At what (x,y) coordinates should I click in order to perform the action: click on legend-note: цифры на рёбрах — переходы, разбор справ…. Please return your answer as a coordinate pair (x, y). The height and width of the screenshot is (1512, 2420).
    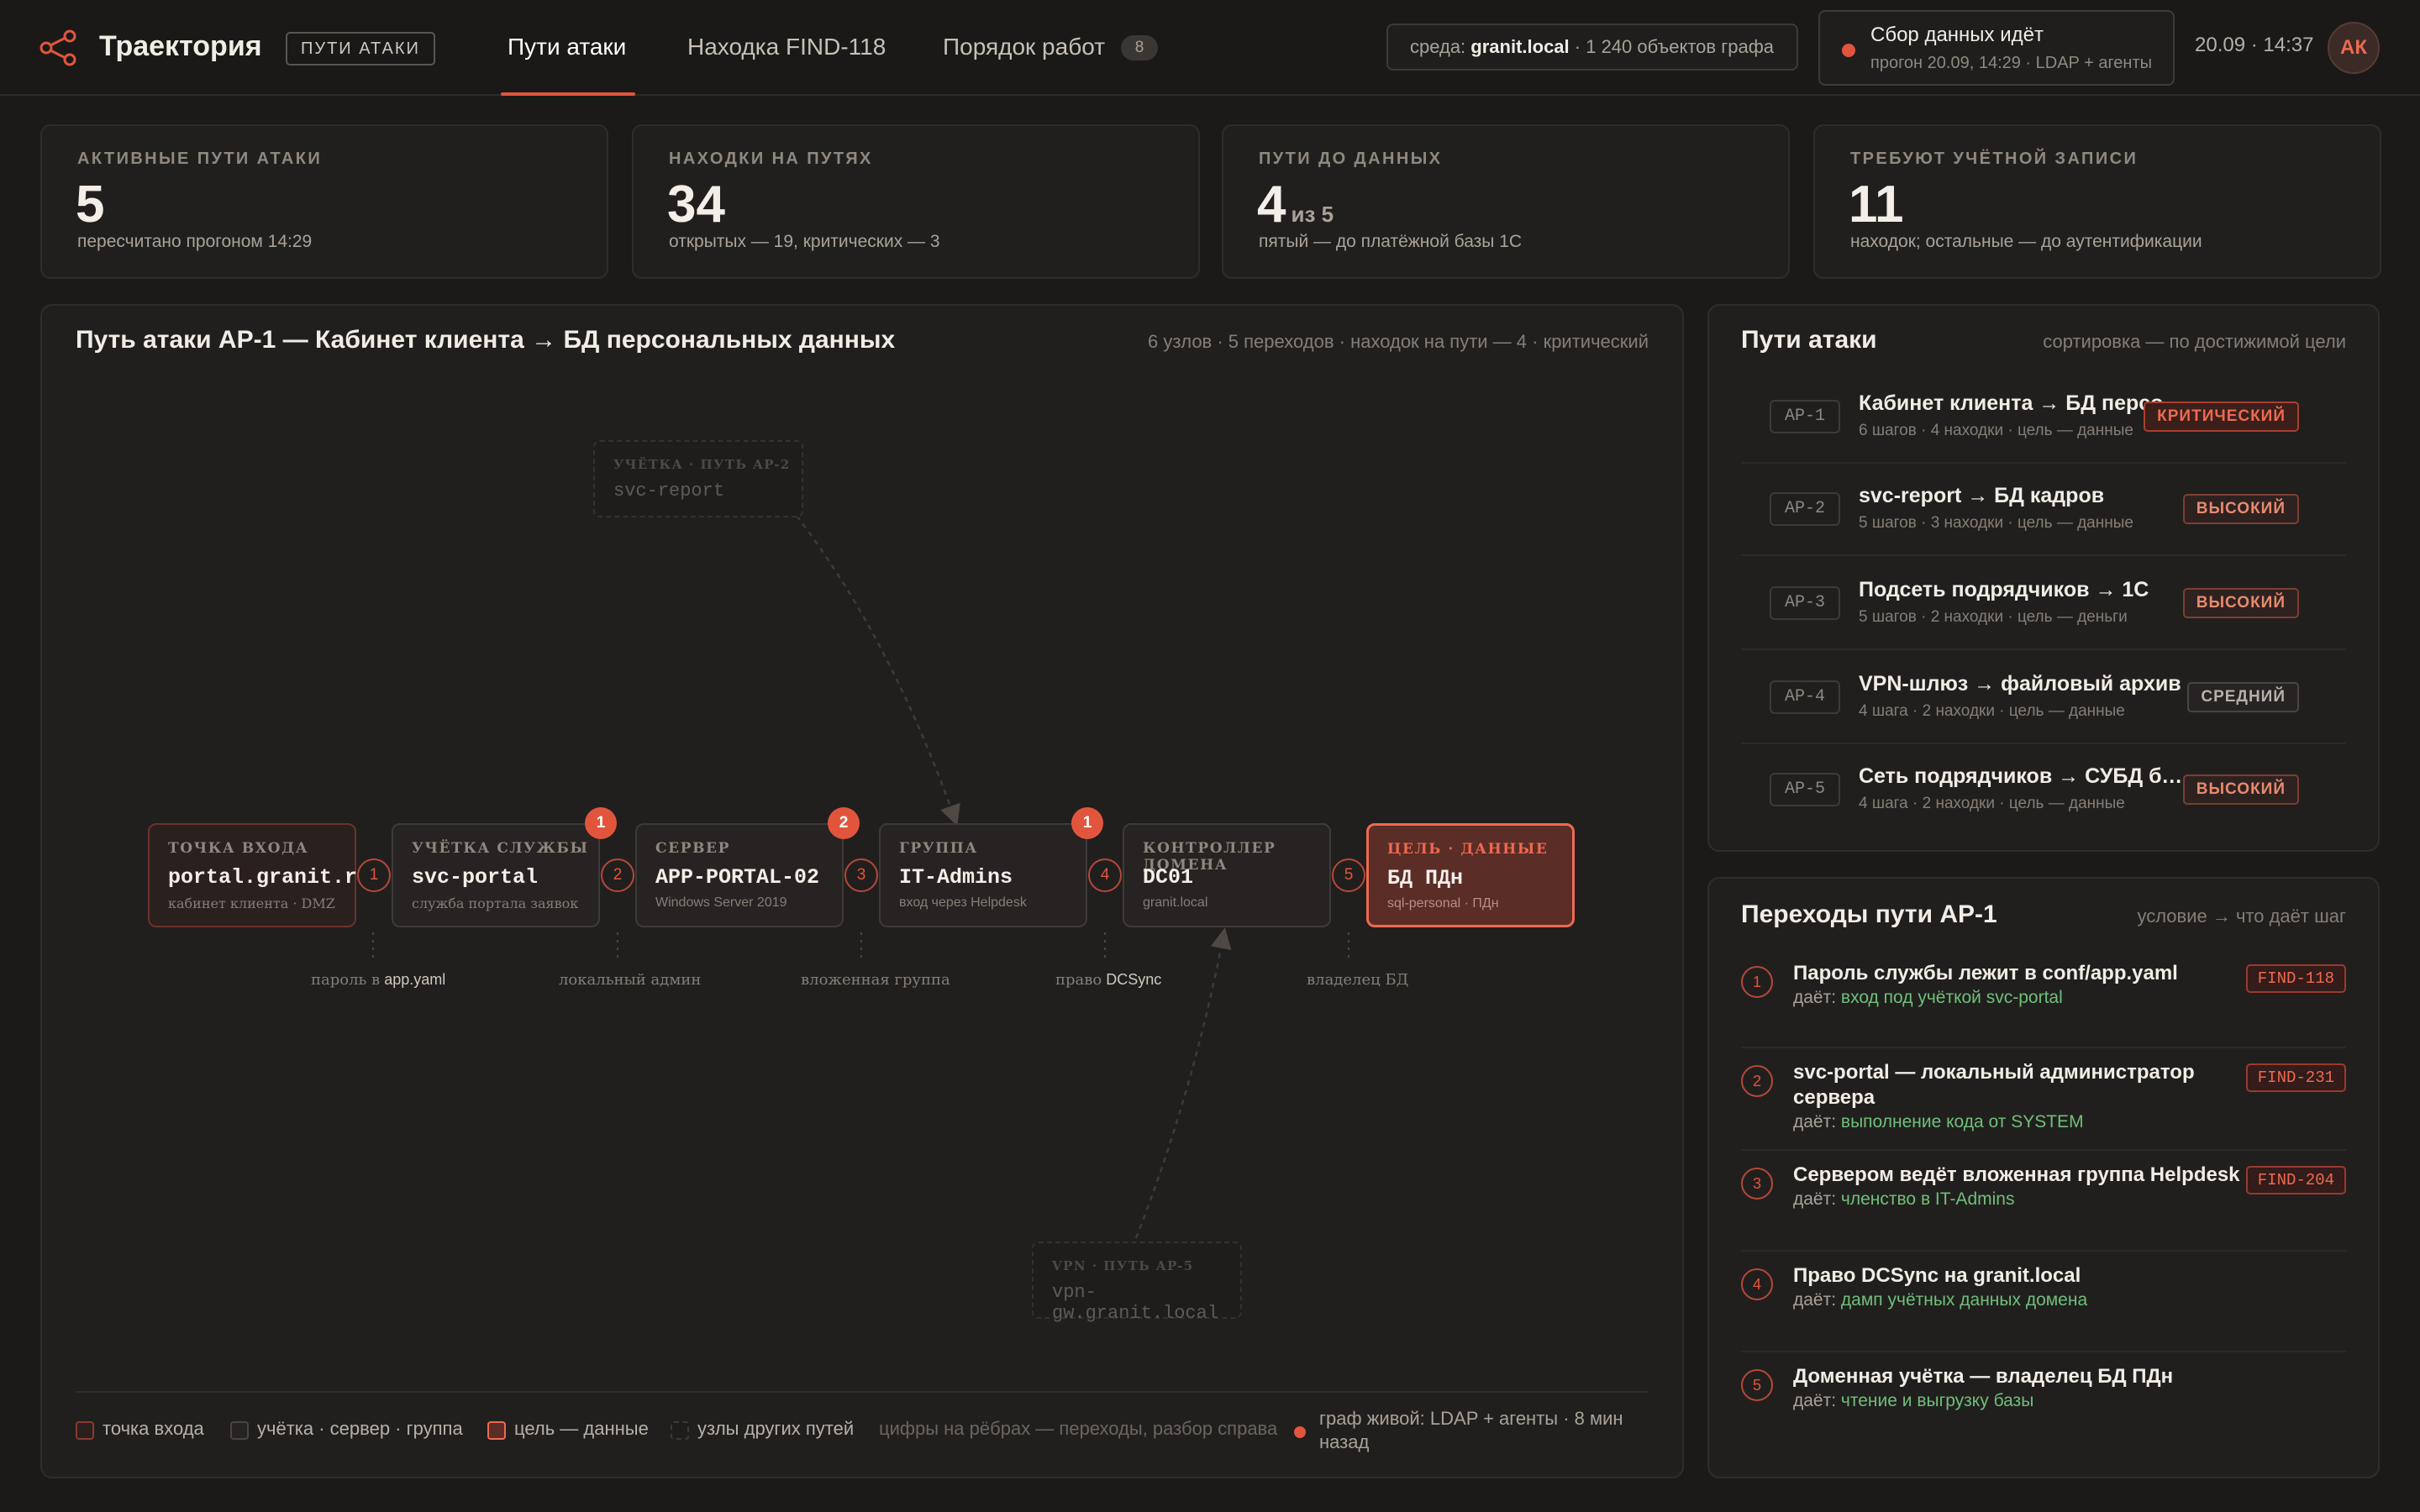
    Looking at the image, I should click on (1078, 1428).